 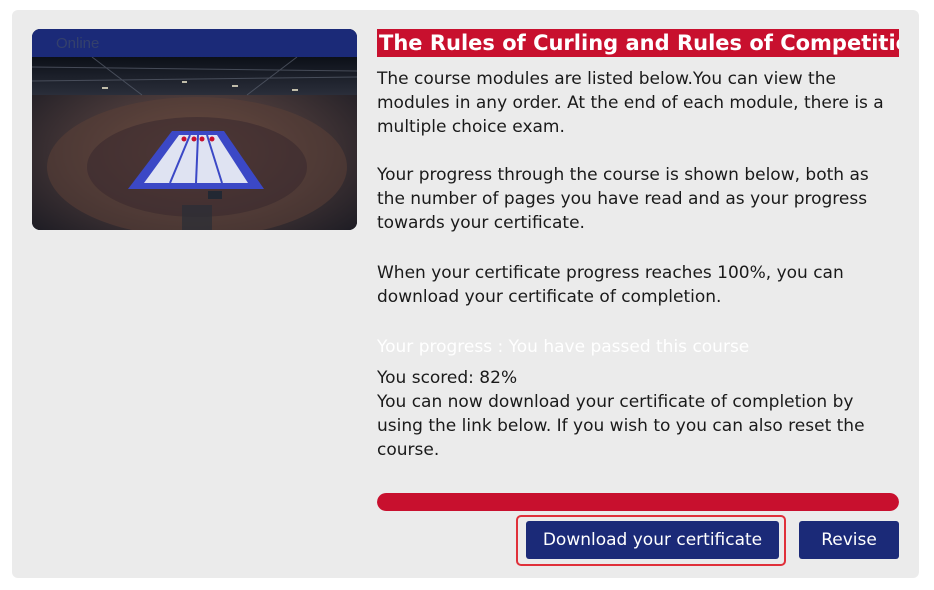 I want to click on curling-arena-image, so click(x=194, y=143).